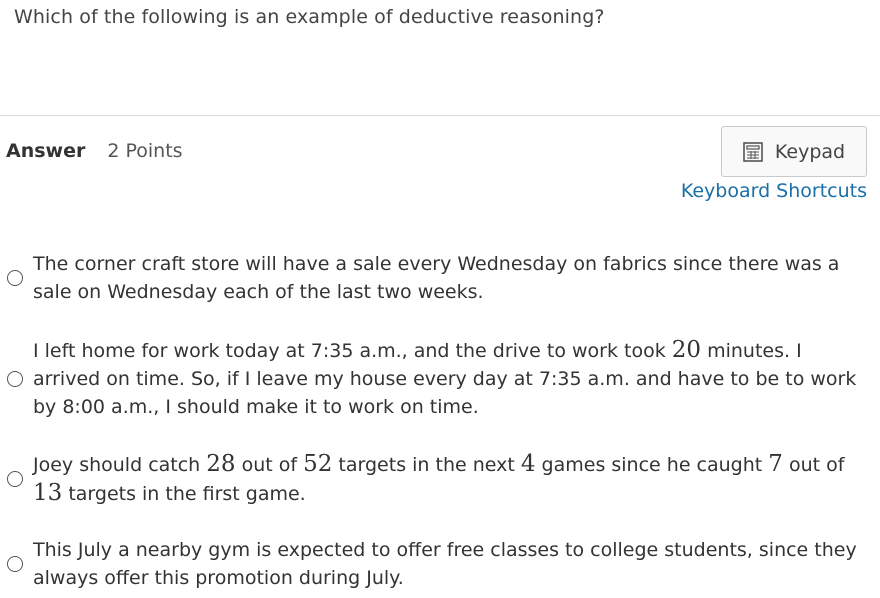 This screenshot has width=880, height=598. I want to click on keyboard-shortcuts-link: Keyboard Shortcuts, so click(774, 191).